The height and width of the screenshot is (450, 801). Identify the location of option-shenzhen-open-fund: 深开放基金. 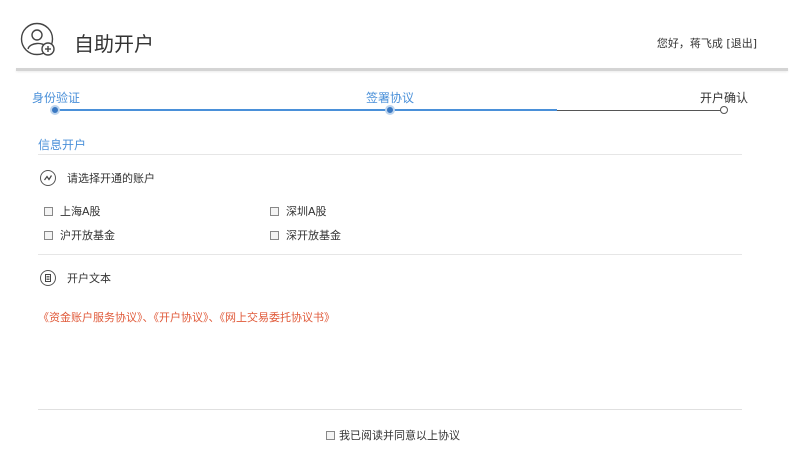
(305, 235).